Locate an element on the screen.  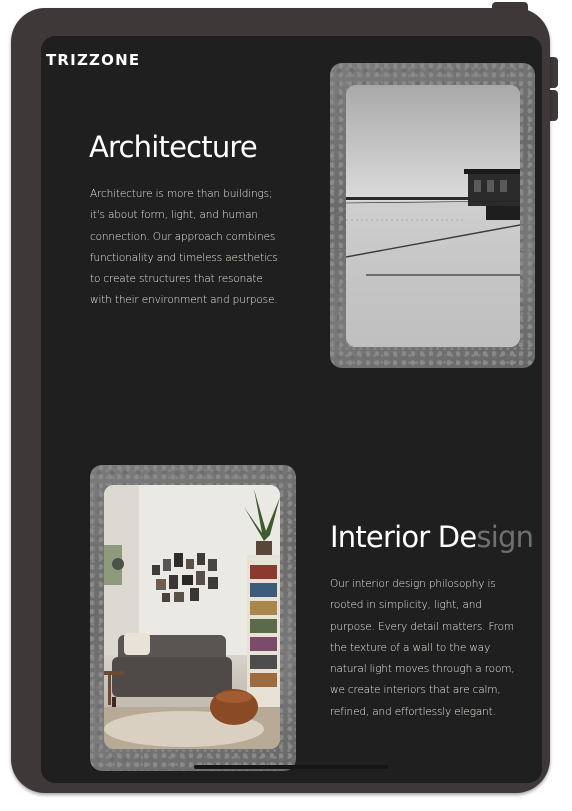
interior-design-title: Interior Design is located at coordinates (432, 537).